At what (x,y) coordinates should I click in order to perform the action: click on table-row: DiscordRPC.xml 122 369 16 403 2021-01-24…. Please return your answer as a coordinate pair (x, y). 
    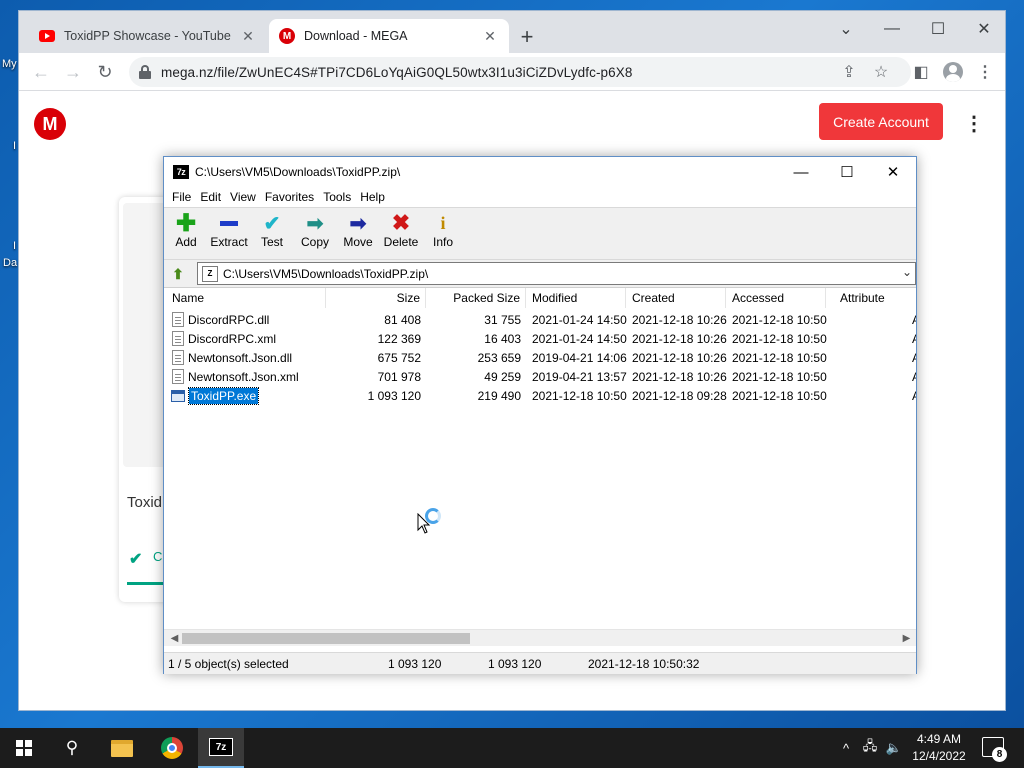
    Looking at the image, I should click on (540, 338).